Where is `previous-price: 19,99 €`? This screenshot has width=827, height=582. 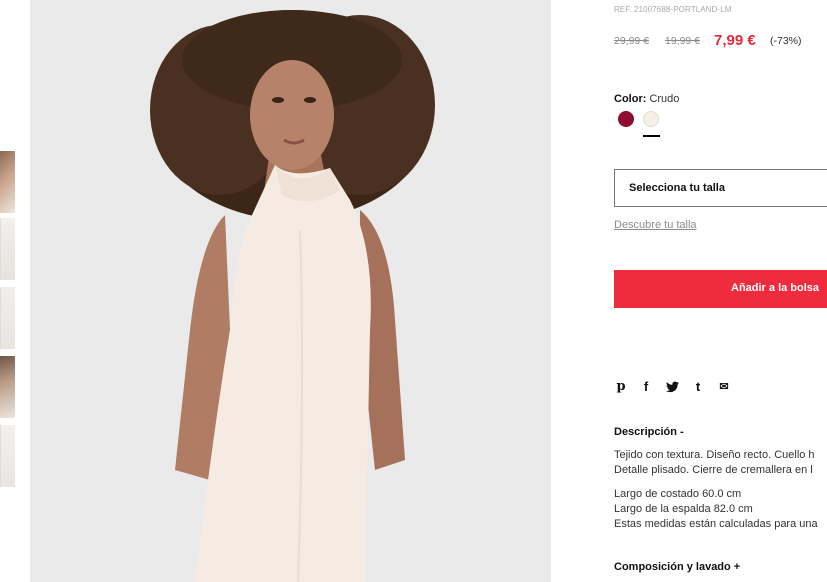 previous-price: 19,99 € is located at coordinates (683, 41).